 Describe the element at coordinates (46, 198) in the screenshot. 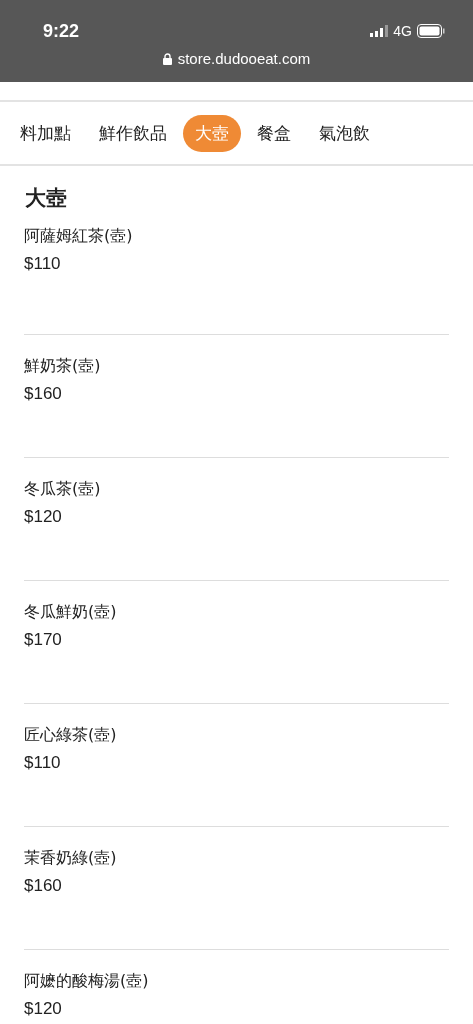

I see `section-title: 大壺` at that location.